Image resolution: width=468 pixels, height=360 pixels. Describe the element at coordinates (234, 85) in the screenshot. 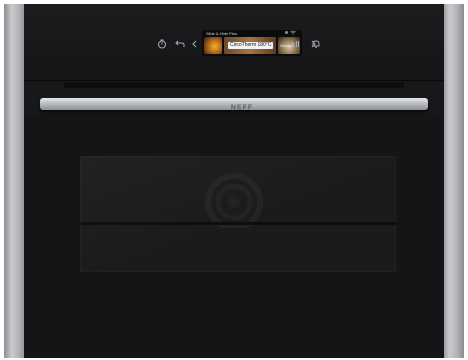

I see `ventilation-slot` at that location.